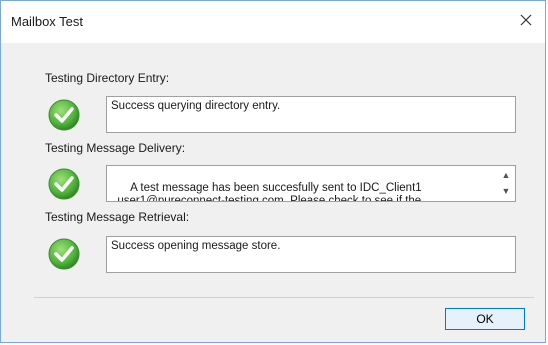 This screenshot has height=345, width=548. What do you see at coordinates (506, 175) in the screenshot?
I see `scroll-up-arrow-icon: ▲` at bounding box center [506, 175].